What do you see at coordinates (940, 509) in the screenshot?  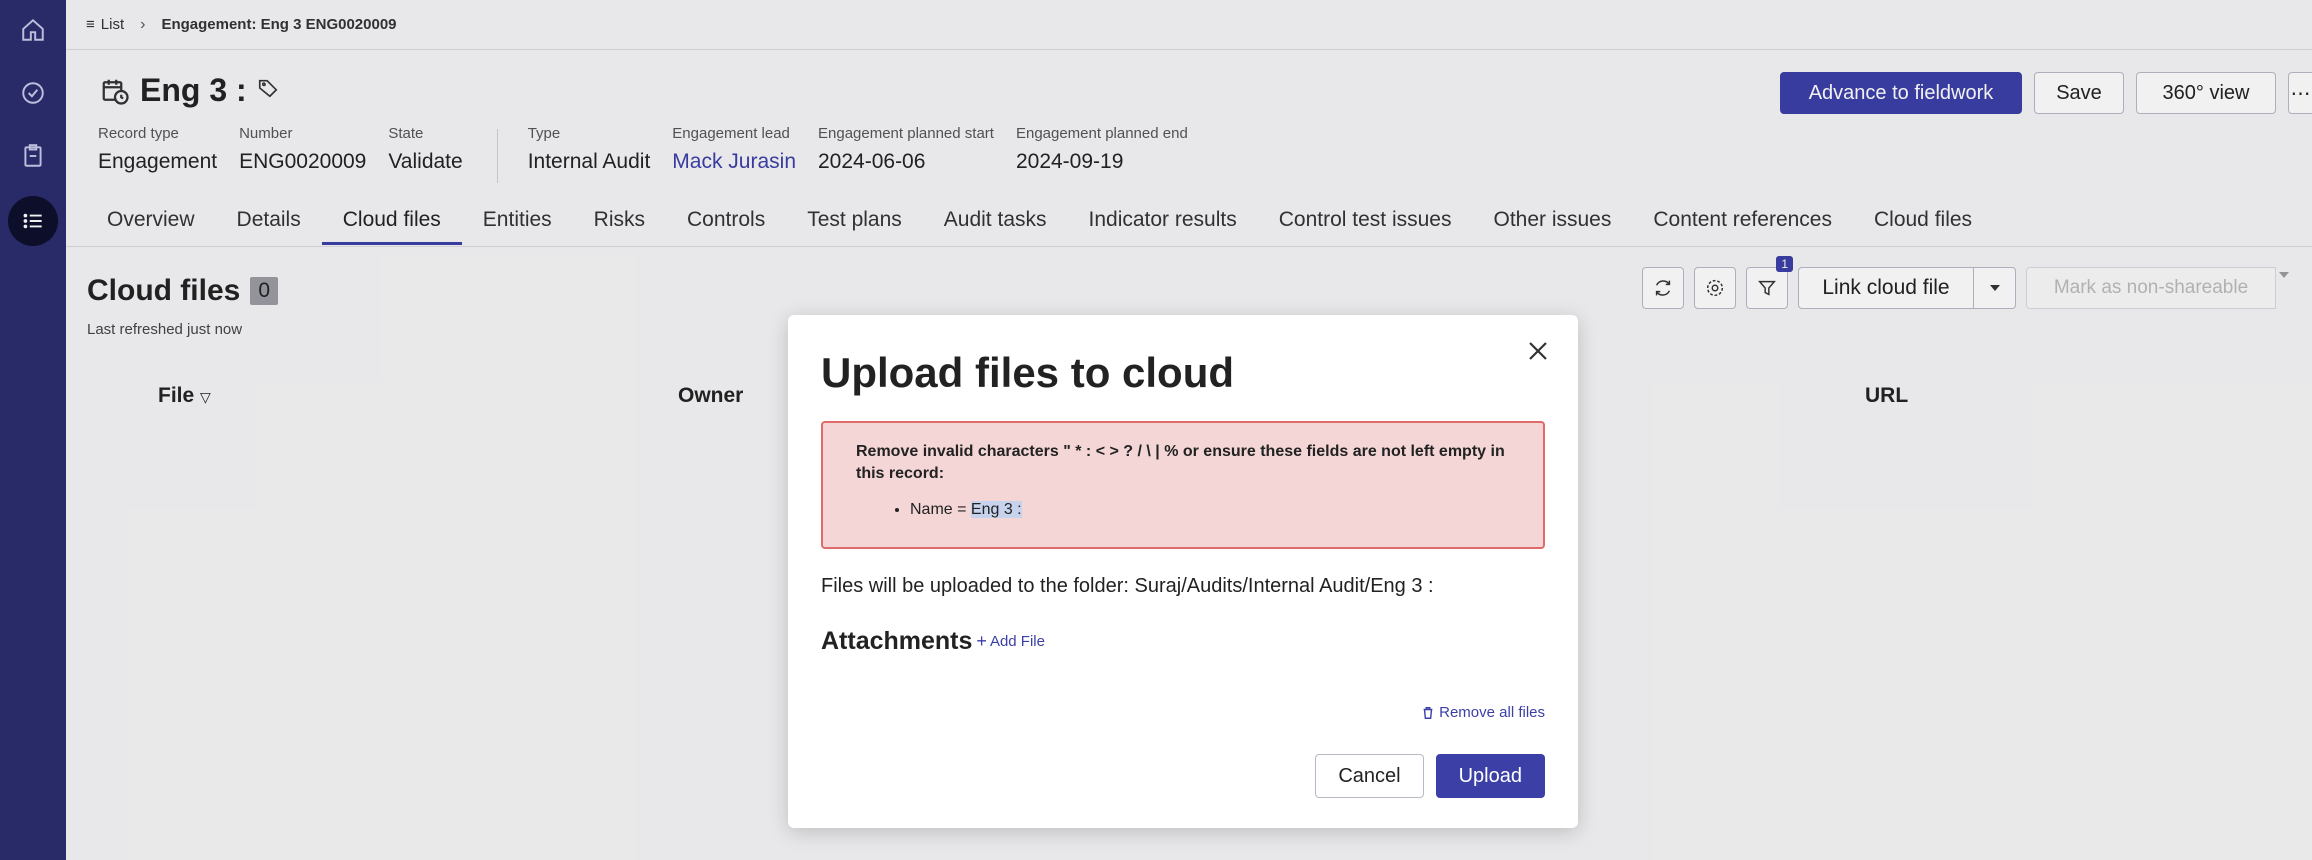 I see `error-item-prefix: Name =` at bounding box center [940, 509].